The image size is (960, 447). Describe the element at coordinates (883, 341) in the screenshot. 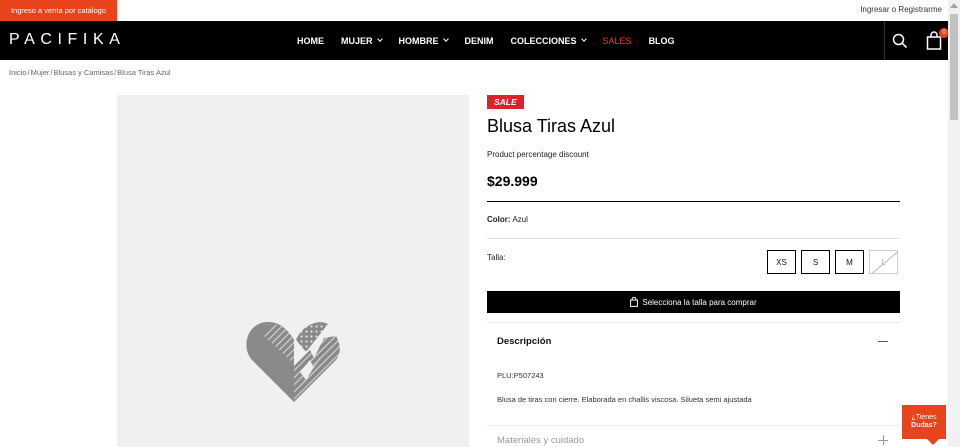

I see `collapse-minus-icon` at that location.